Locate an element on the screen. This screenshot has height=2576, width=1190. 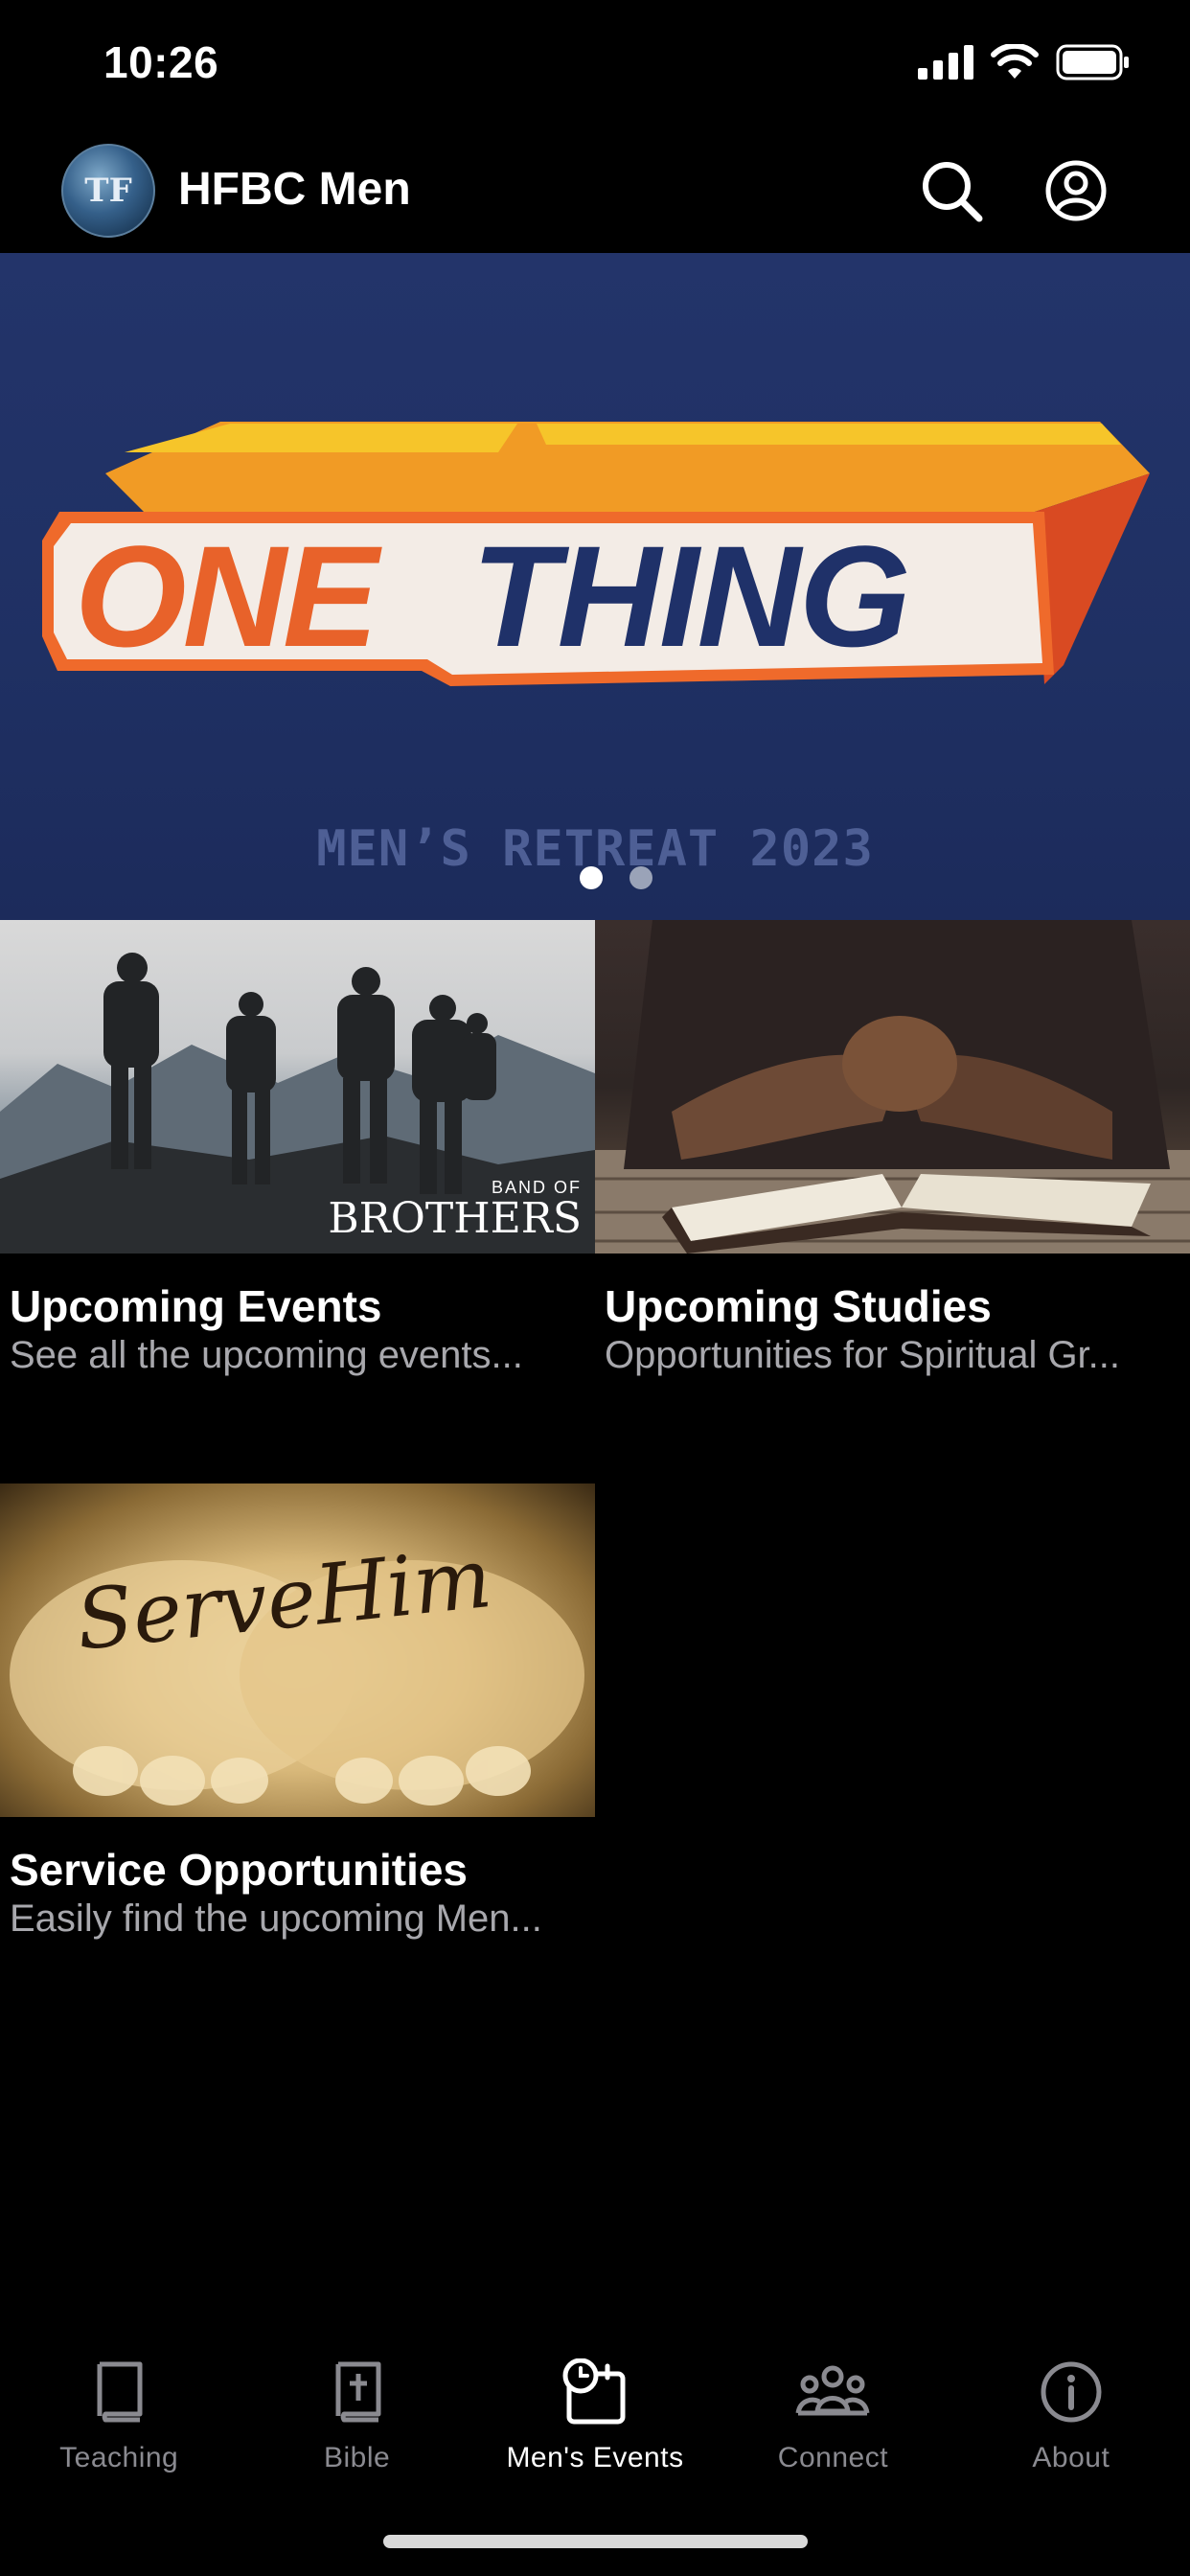
open-hands-image: ServeHim is located at coordinates (297, 1668).